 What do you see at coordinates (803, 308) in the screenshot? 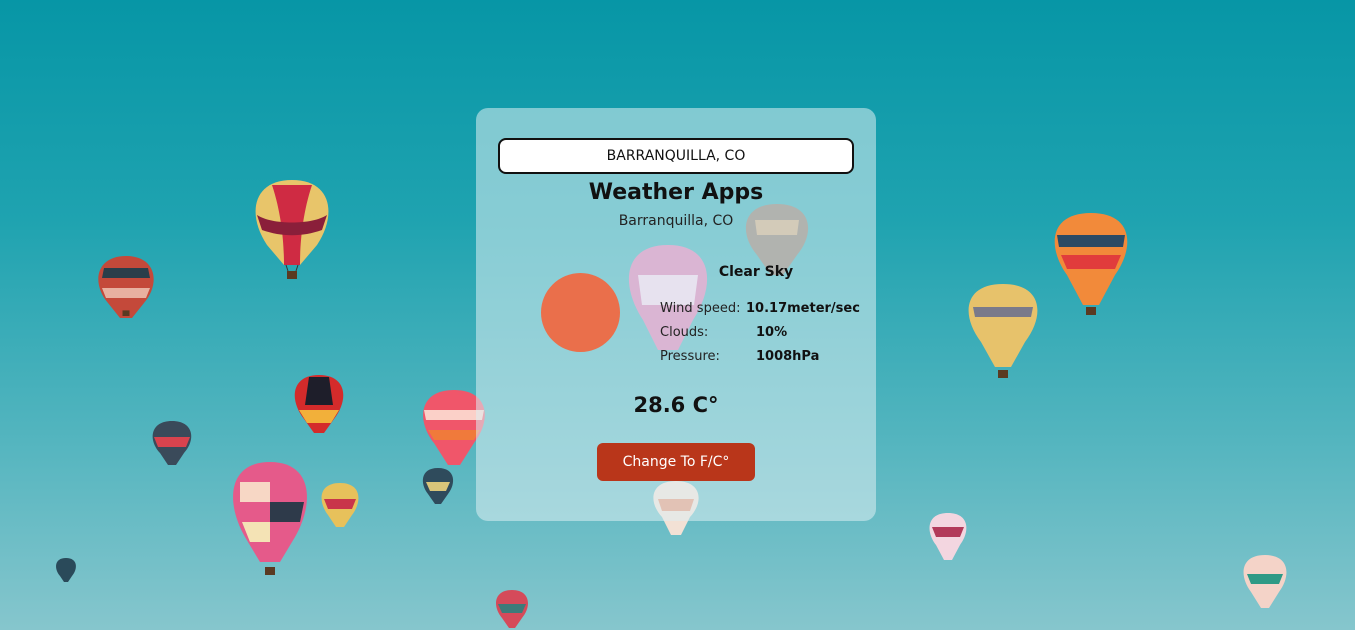
I see `stat-value: 10.17meter/sec` at bounding box center [803, 308].